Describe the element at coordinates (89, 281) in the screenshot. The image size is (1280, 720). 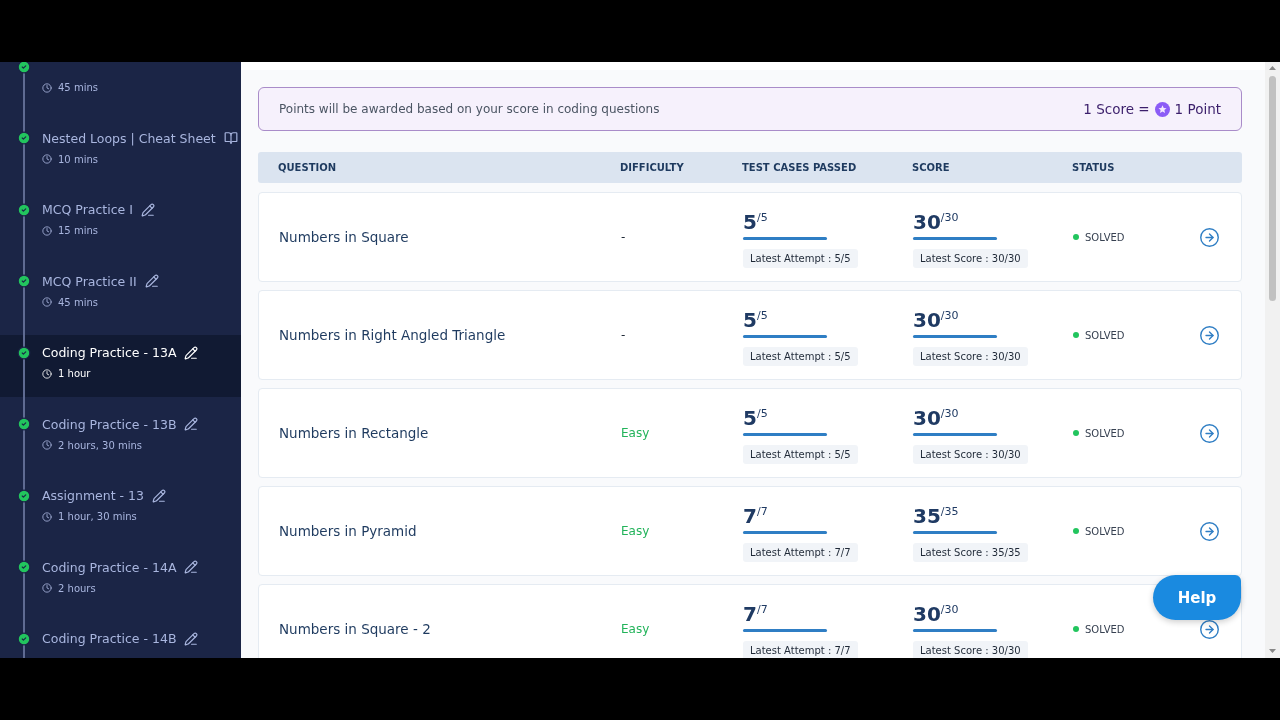
I see `item-title: MCQ Practice II` at that location.